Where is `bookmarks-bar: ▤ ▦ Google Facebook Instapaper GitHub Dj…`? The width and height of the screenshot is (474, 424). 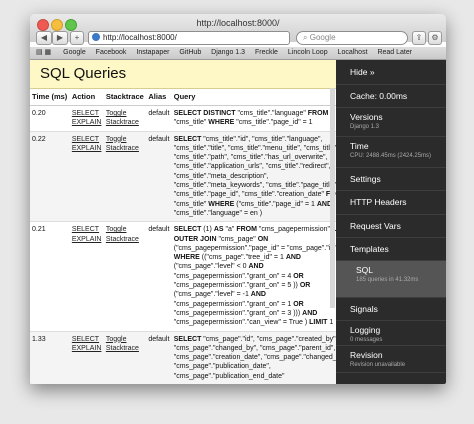
bookmarks-bar: ▤ ▦ Google Facebook Instapaper GitHub Dj… is located at coordinates (238, 53).